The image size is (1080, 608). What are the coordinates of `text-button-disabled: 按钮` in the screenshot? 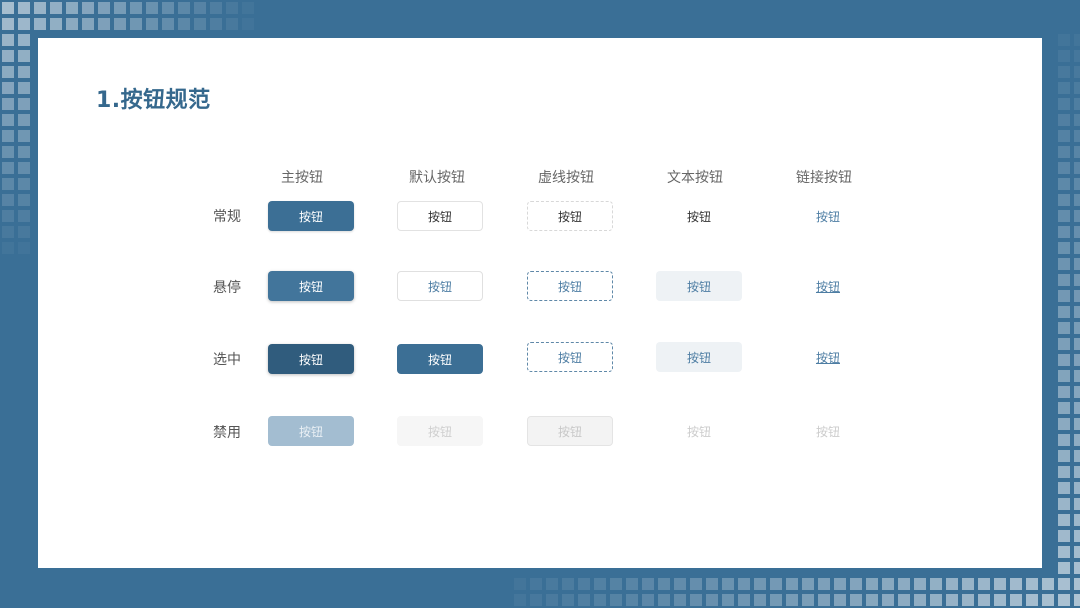 It's located at (699, 431).